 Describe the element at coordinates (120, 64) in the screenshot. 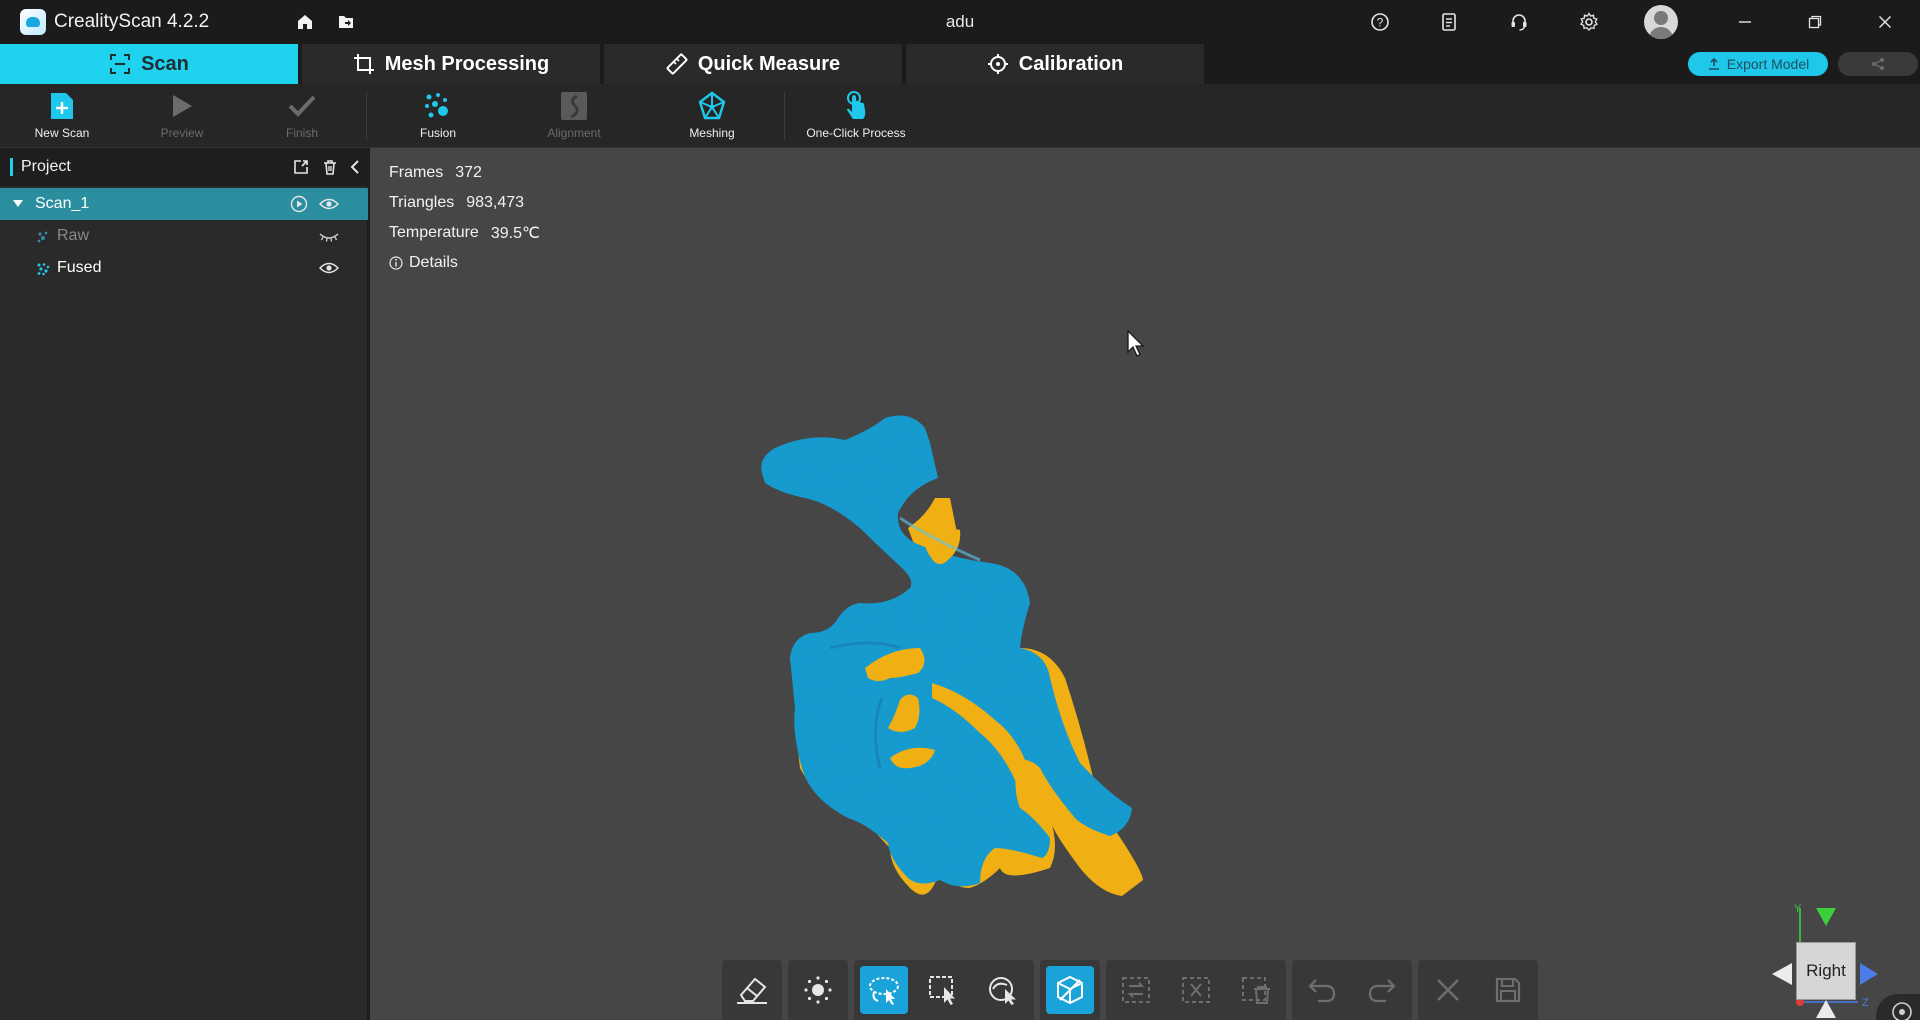

I see `scan-frame-icon` at that location.